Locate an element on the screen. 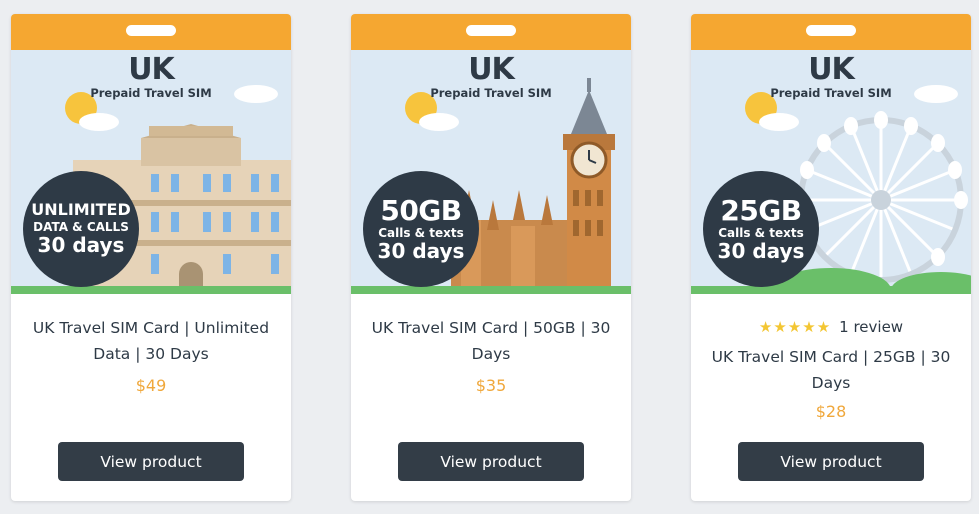  product-price: $35 is located at coordinates (491, 385).